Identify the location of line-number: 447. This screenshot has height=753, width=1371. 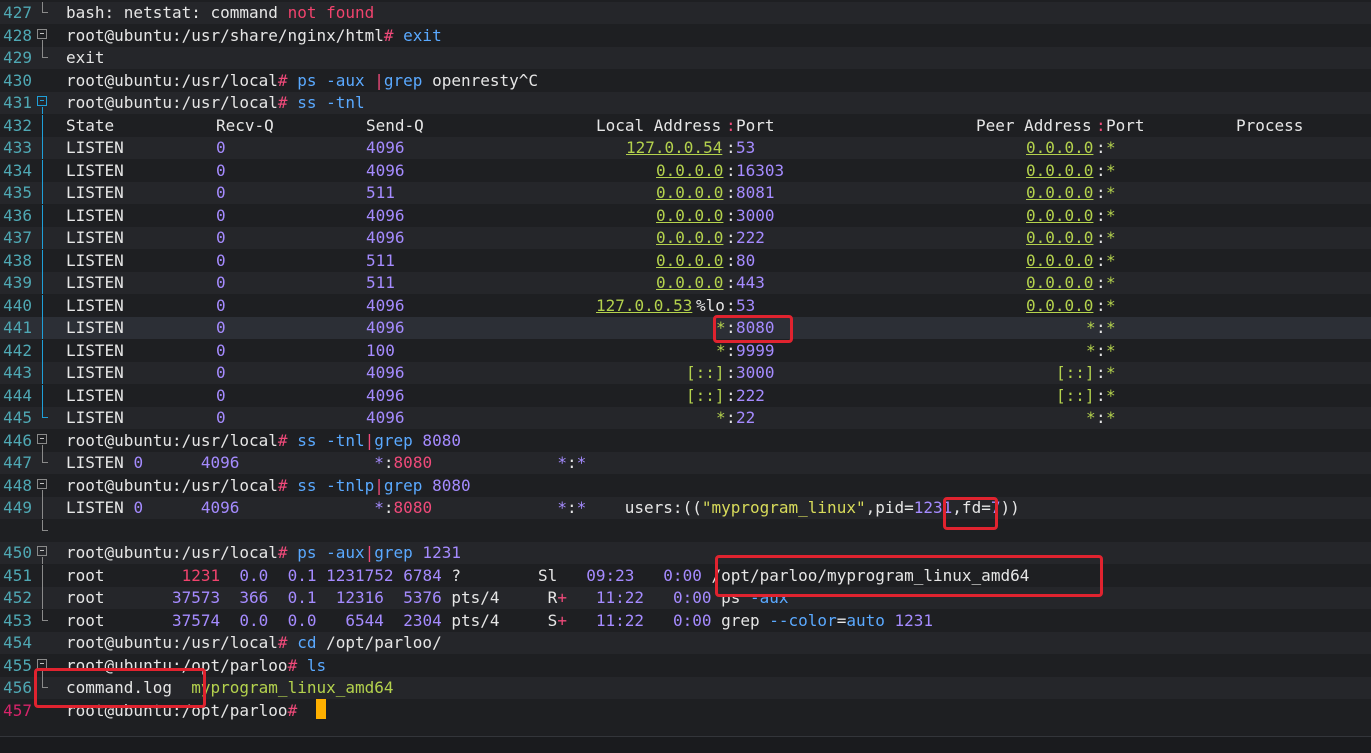
(17, 462).